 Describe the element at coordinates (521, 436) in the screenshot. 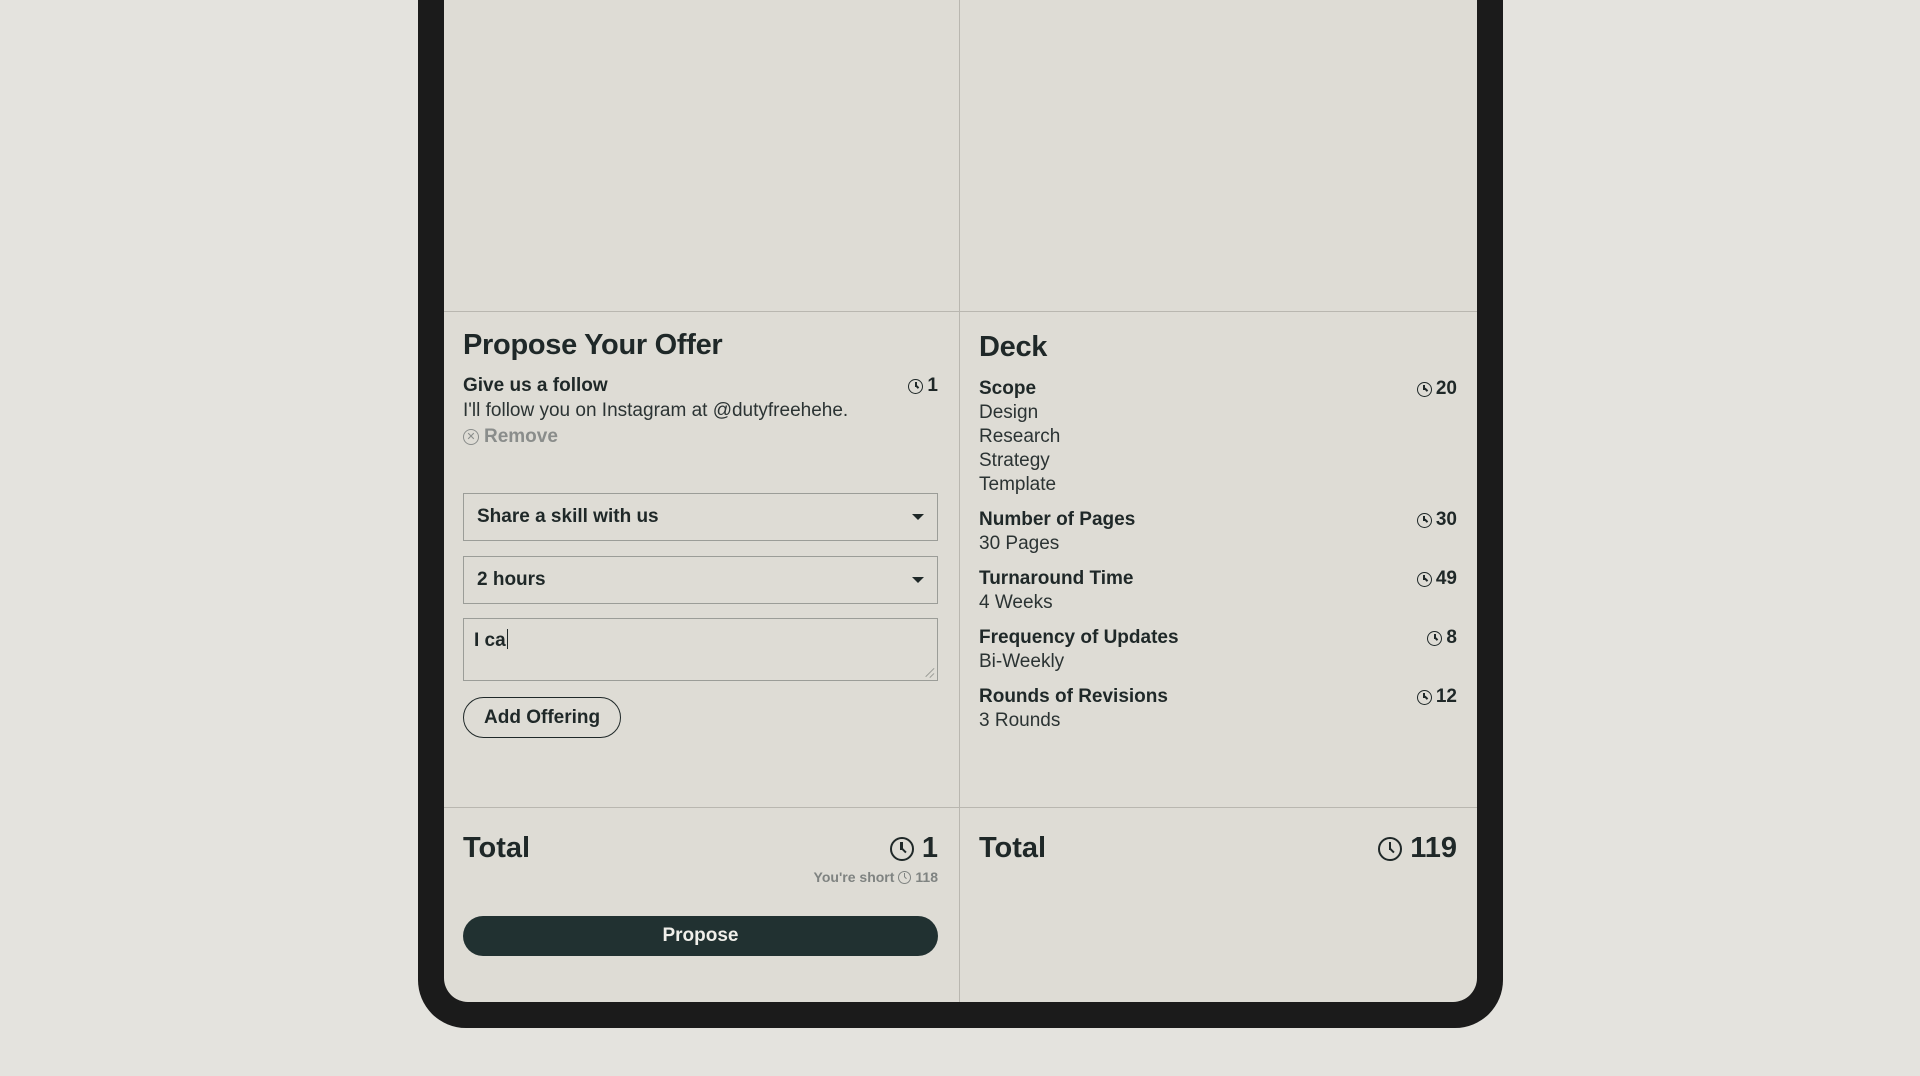

I see `remove-label: Remove` at that location.